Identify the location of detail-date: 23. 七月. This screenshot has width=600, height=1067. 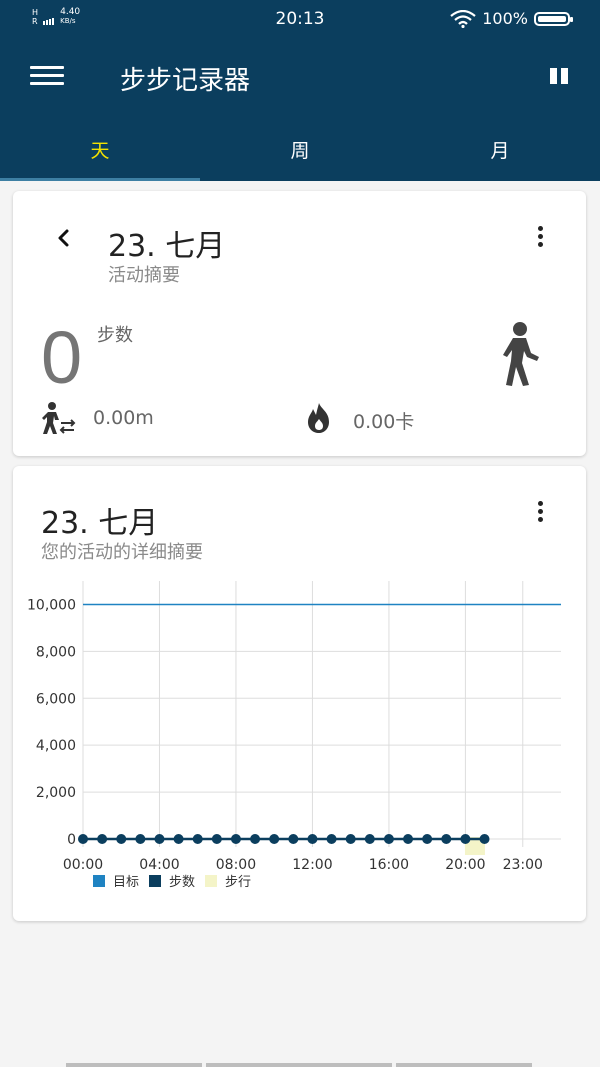
(100, 523).